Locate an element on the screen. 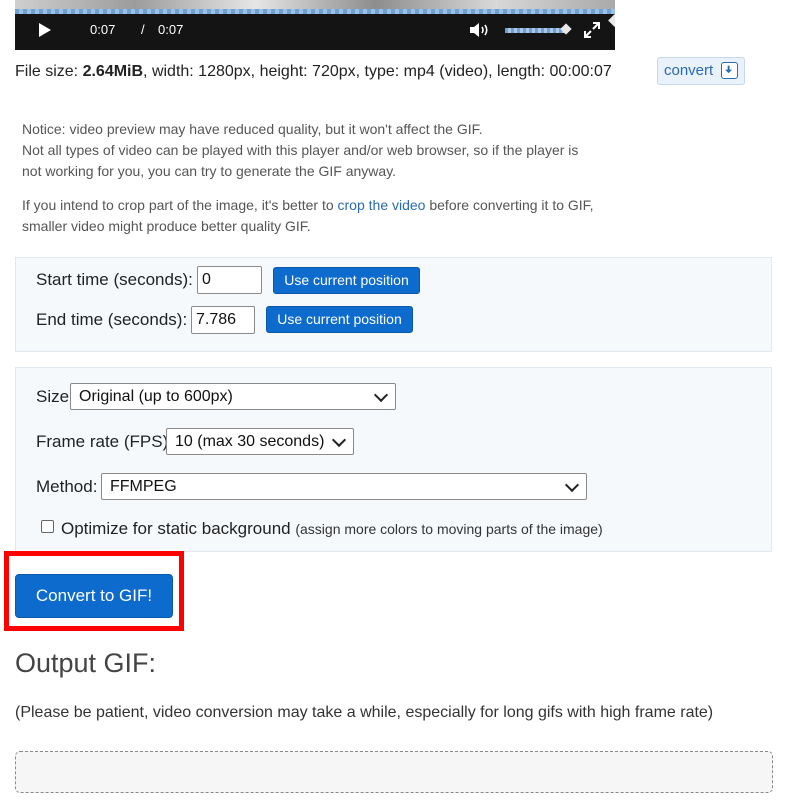 This screenshot has width=796, height=811. end-time-label: End time (seconds): is located at coordinates (112, 319).